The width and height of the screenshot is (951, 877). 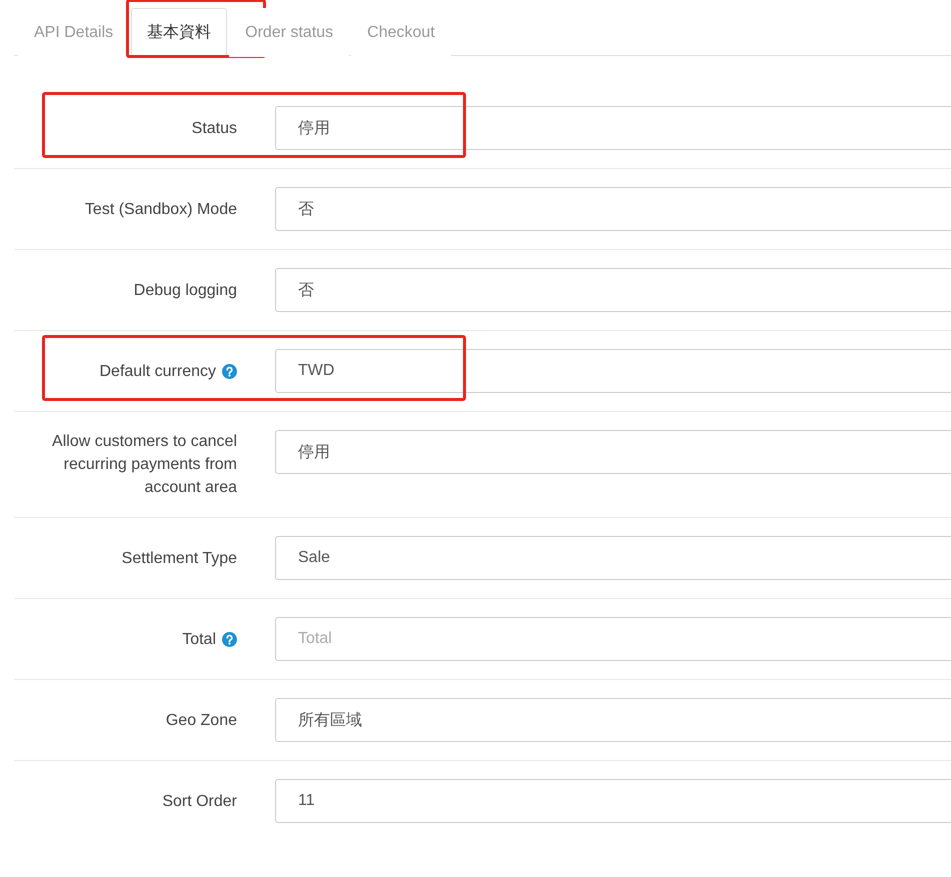 What do you see at coordinates (179, 32) in the screenshot?
I see `tab: 基本資料` at bounding box center [179, 32].